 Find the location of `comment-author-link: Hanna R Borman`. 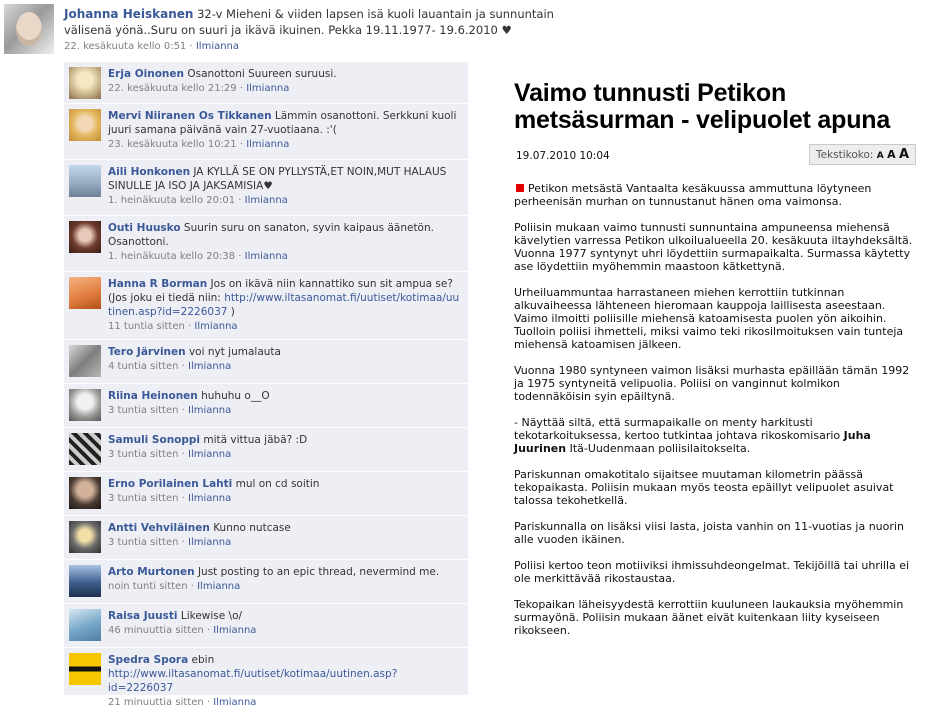

comment-author-link: Hanna R Borman is located at coordinates (157, 284).